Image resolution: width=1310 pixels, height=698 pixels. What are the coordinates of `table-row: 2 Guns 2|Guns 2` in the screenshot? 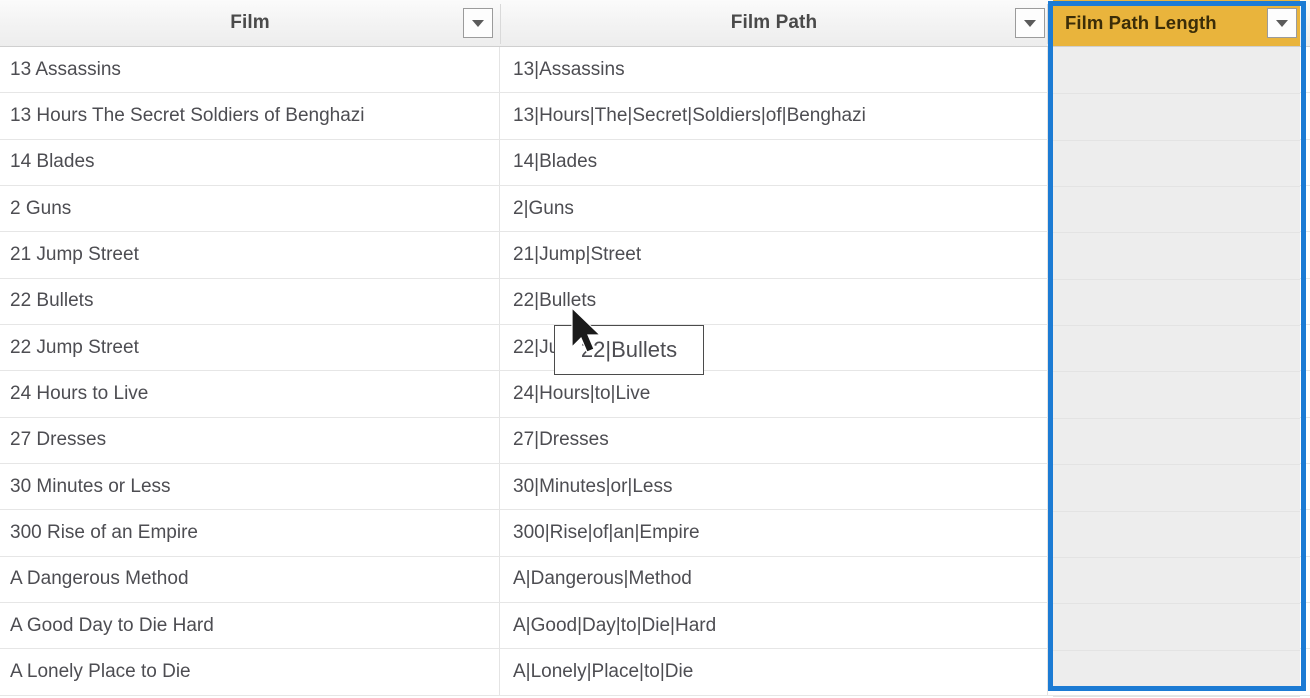 It's located at (655, 209).